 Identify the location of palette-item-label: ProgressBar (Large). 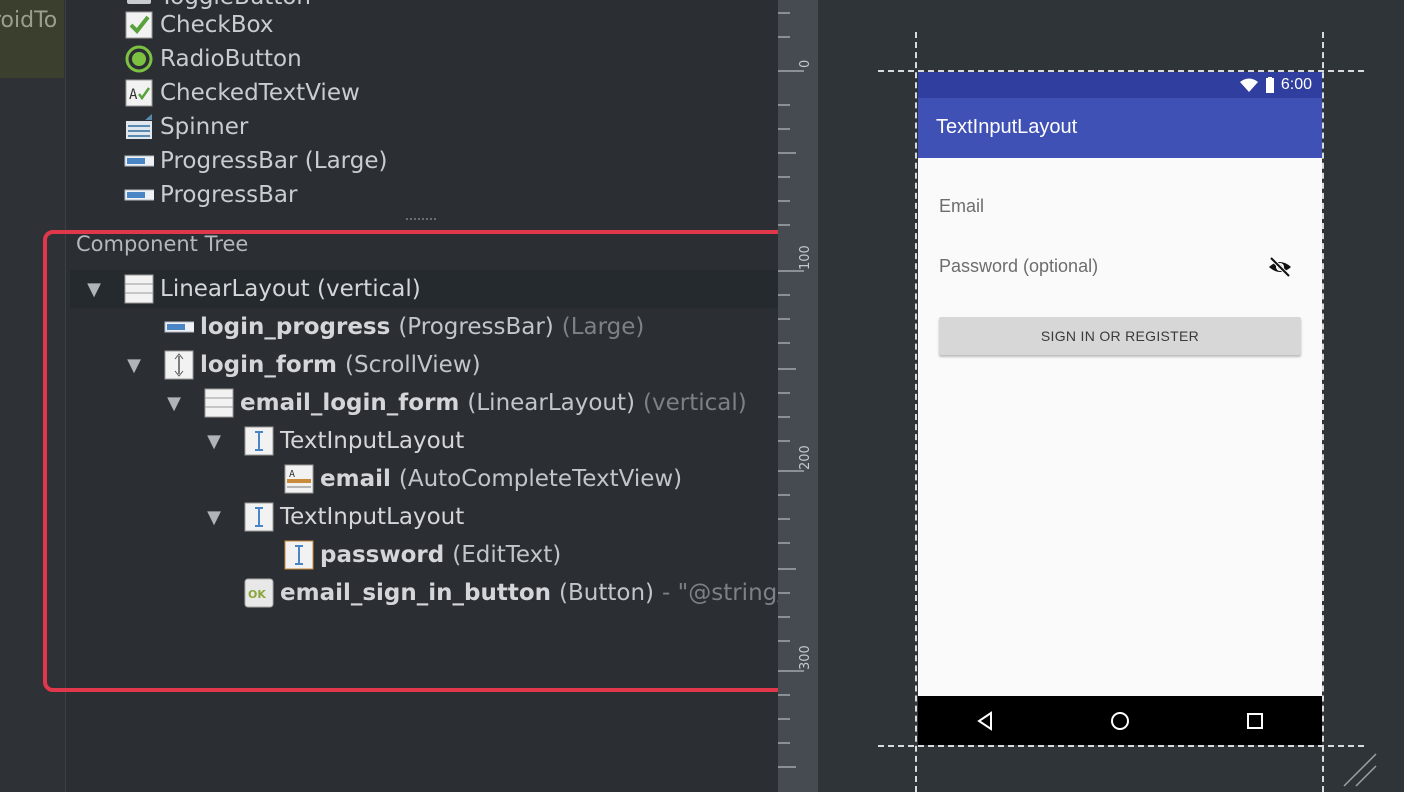
(274, 161).